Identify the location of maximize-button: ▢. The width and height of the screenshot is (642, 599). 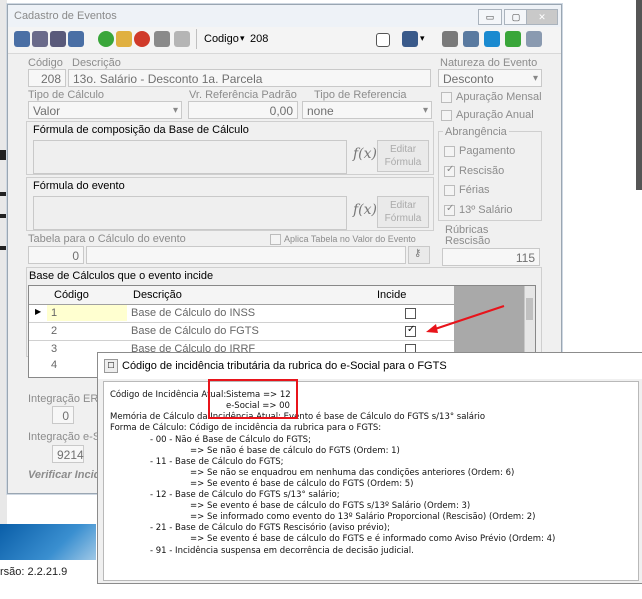
(516, 17).